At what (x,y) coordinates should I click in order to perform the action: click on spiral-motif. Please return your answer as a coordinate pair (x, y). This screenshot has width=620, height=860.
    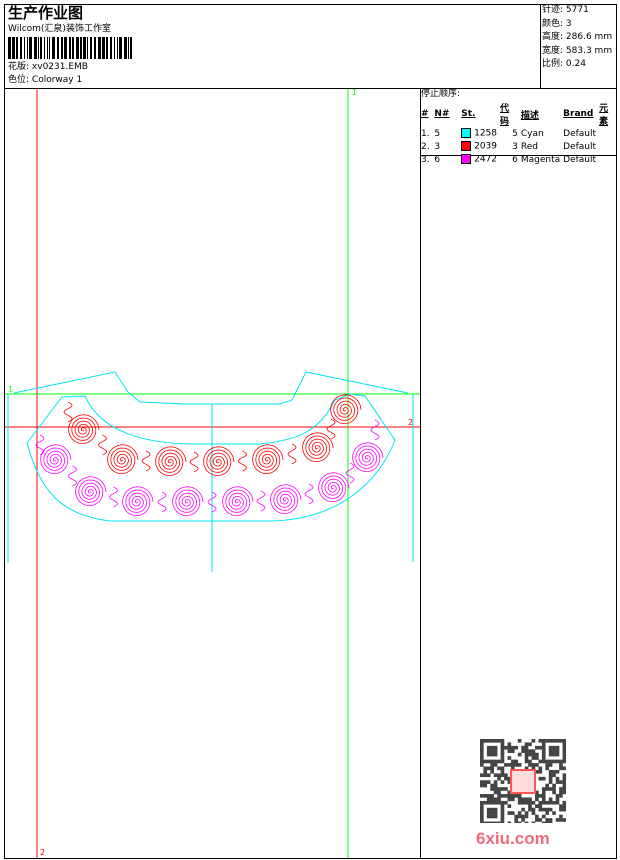
    Looking at the image, I should click on (346, 409).